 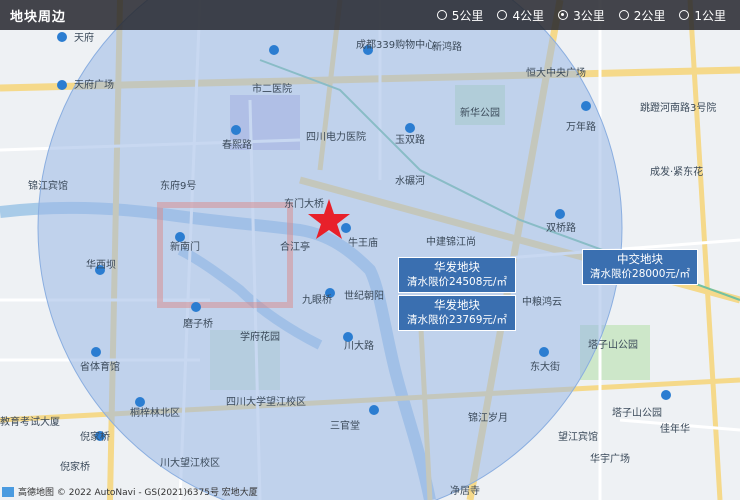 What do you see at coordinates (370, 15) in the screenshot?
I see `header-bar: 地块周边 5公里 4公里 3公里 2公里 1公里` at bounding box center [370, 15].